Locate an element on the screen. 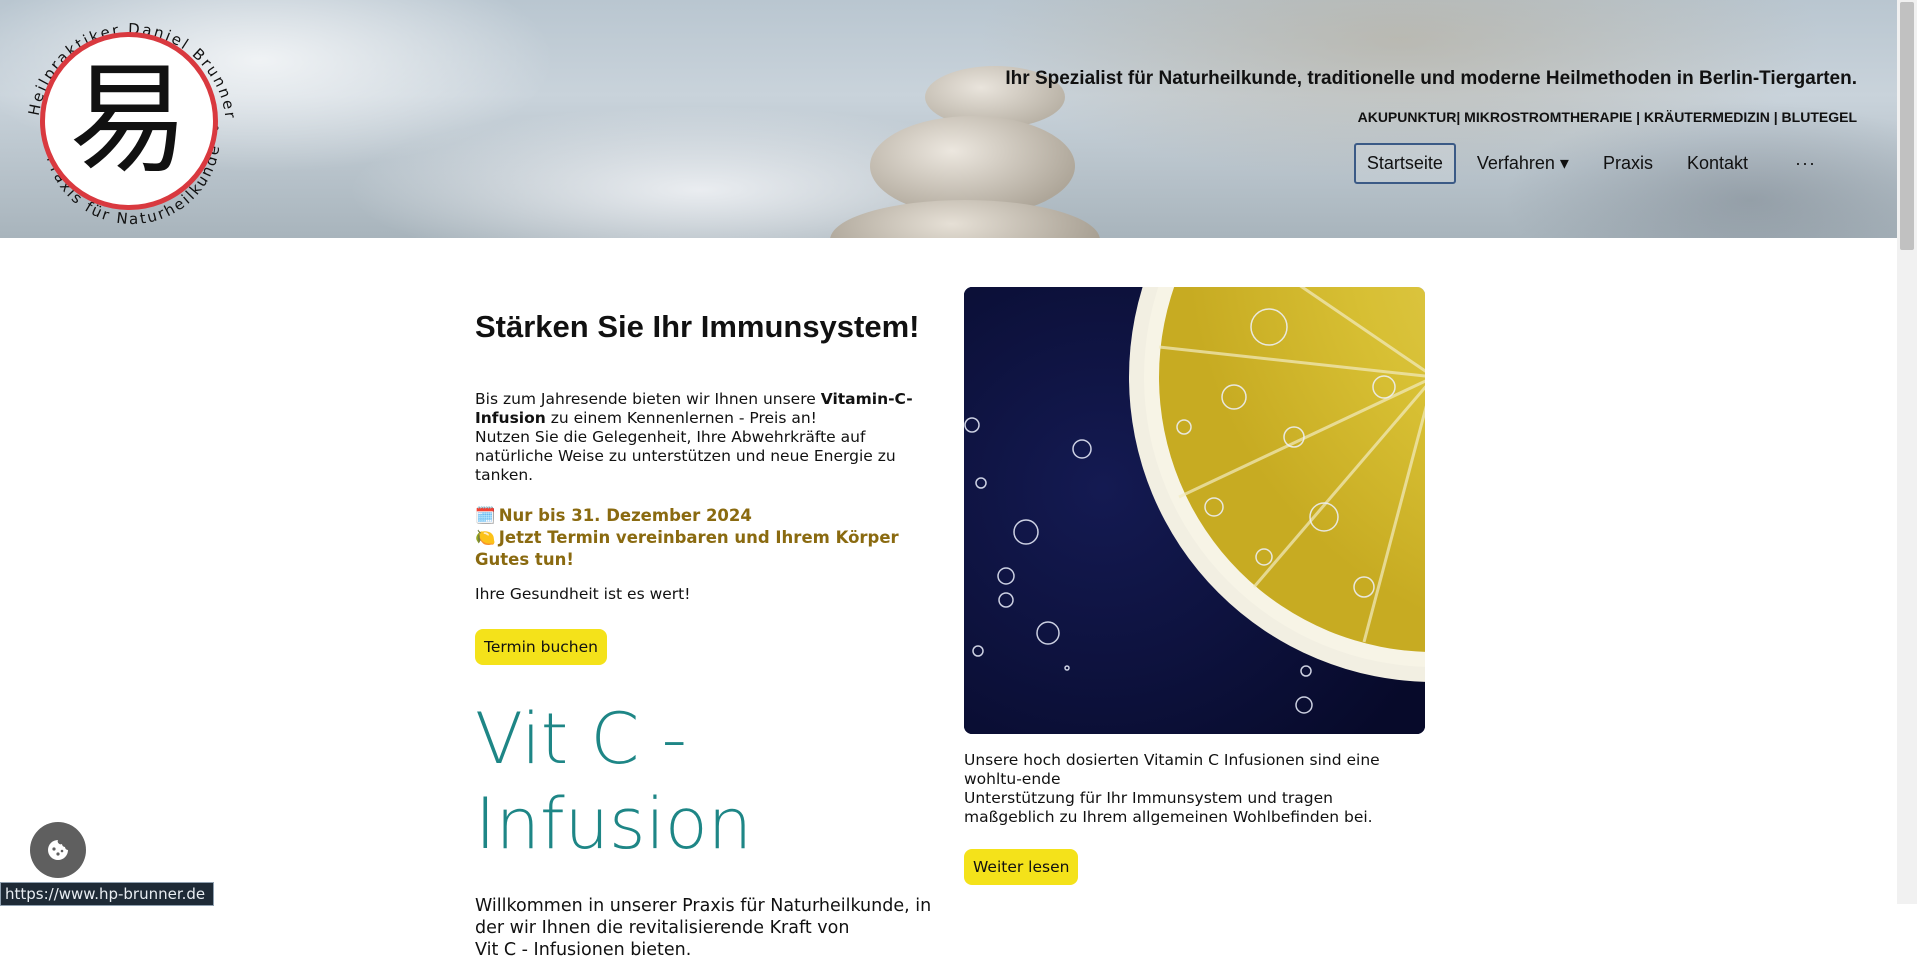 This screenshot has height=961, width=1917. read-more-button: Weiter lesen is located at coordinates (1021, 867).